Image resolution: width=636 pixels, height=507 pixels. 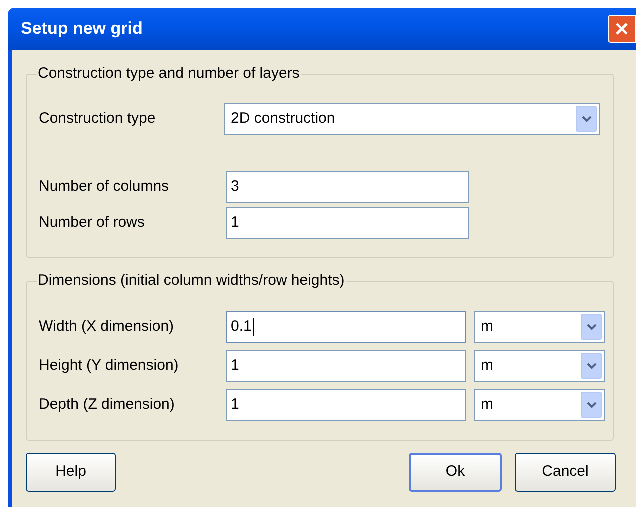 What do you see at coordinates (98, 118) in the screenshot?
I see `field-label: Construction type` at bounding box center [98, 118].